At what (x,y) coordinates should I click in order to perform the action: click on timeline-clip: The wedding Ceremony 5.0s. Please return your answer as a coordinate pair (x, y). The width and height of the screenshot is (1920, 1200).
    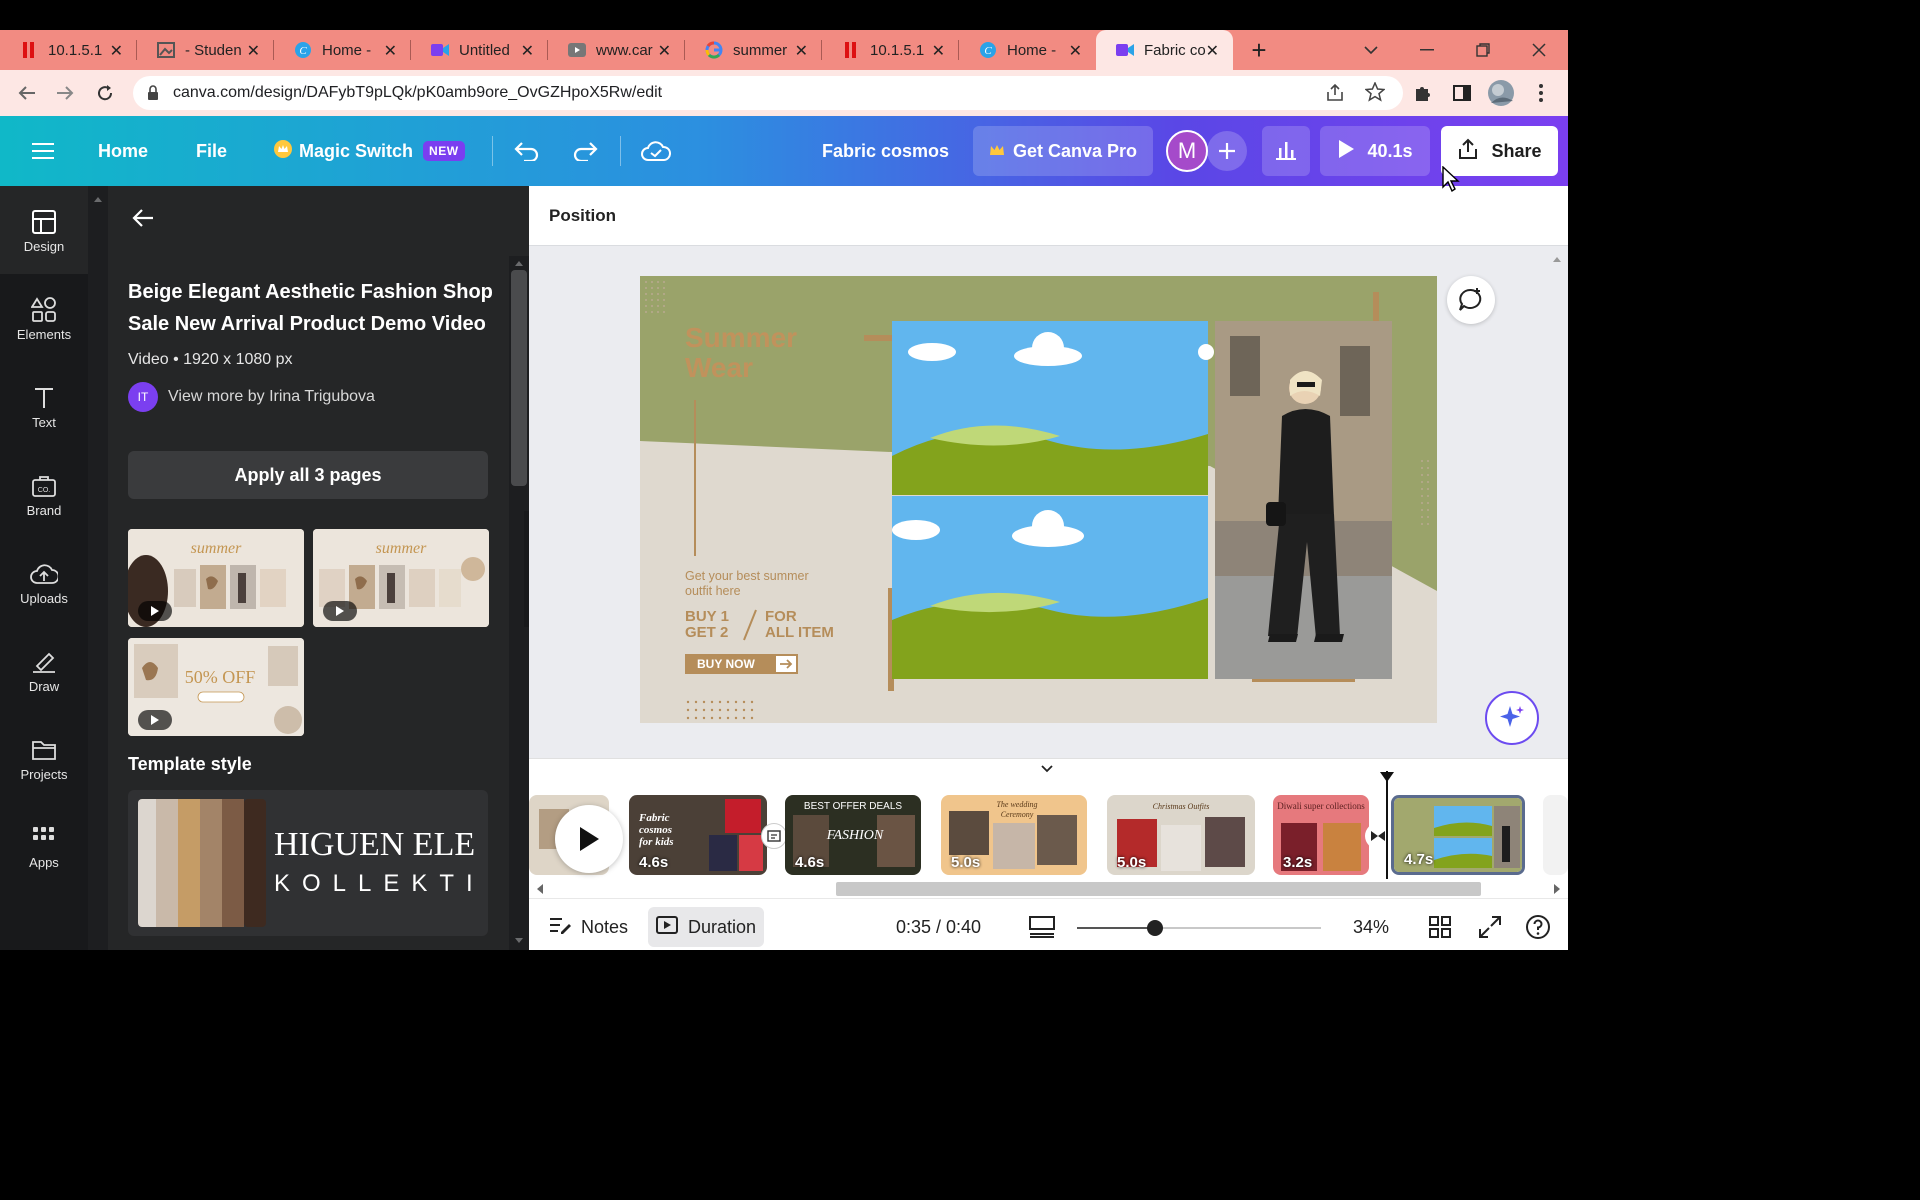
    Looking at the image, I should click on (1014, 835).